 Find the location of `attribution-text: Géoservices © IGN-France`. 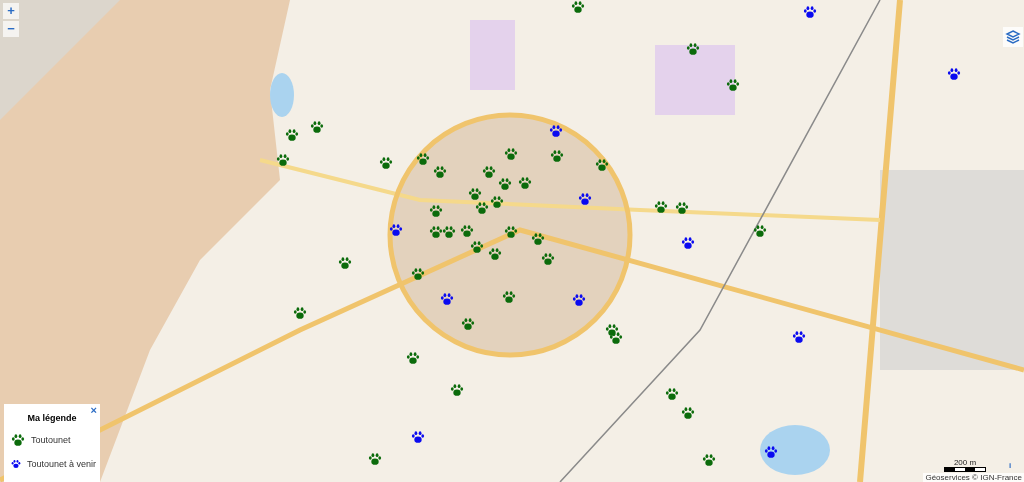

attribution-text: Géoservices © IGN-France is located at coordinates (973, 477).